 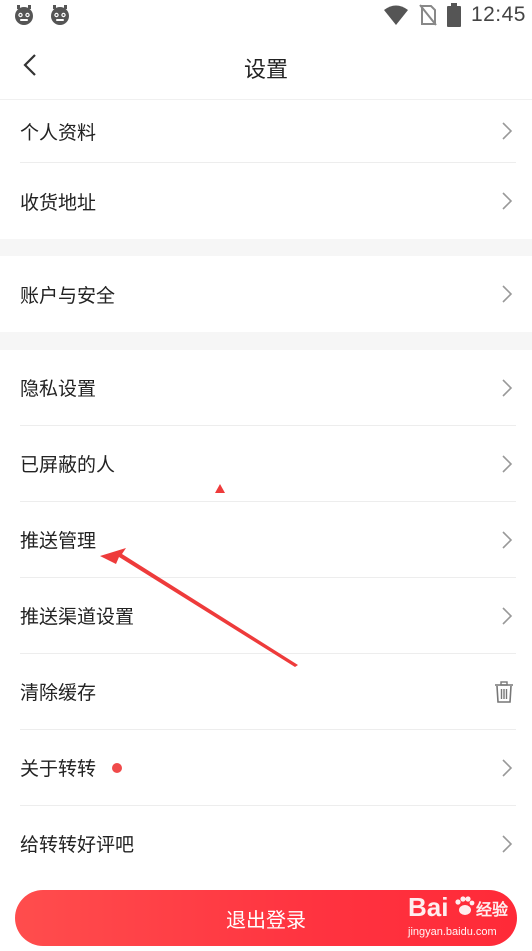 What do you see at coordinates (268, 201) in the screenshot?
I see `settings-item-address: 收货地址` at bounding box center [268, 201].